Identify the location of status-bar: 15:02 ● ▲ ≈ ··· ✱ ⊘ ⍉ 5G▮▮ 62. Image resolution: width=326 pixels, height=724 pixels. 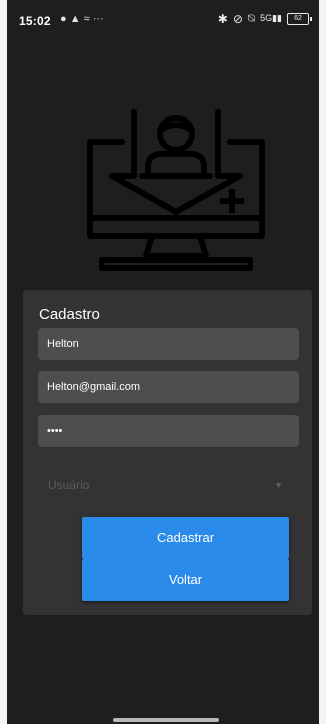
(163, 20).